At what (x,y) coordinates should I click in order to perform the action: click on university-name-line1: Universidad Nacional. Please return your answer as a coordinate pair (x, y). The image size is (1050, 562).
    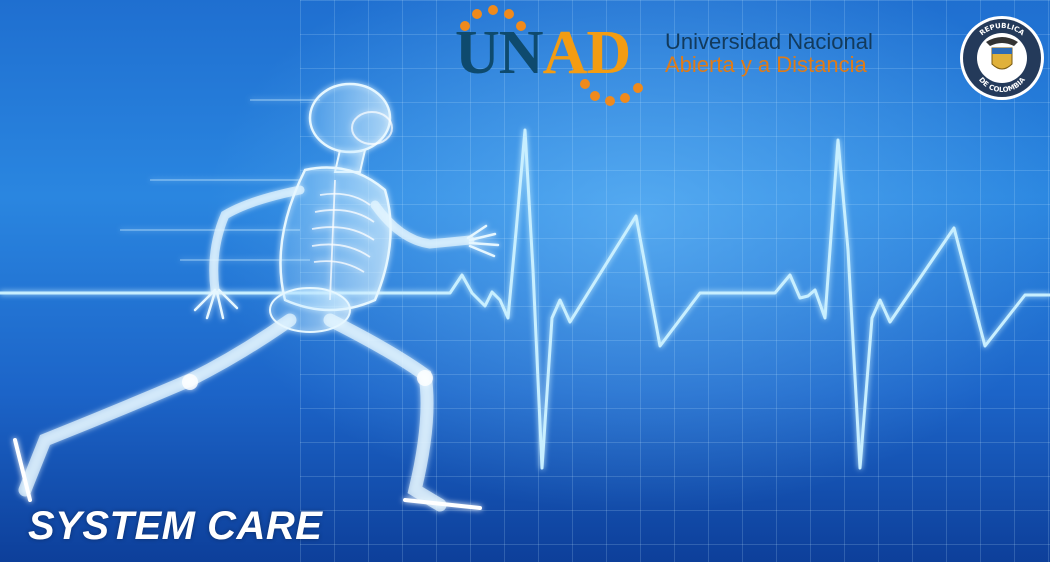
    Looking at the image, I should click on (769, 41).